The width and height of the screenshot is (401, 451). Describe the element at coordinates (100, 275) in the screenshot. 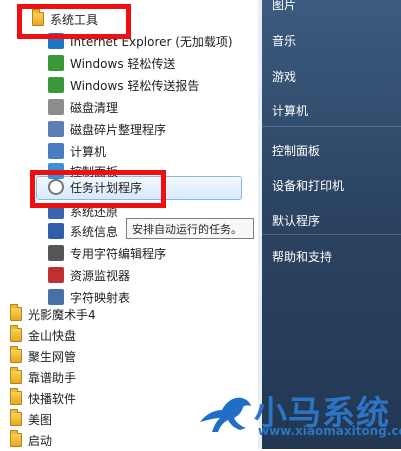

I see `program-item-label: 资源监视器` at that location.